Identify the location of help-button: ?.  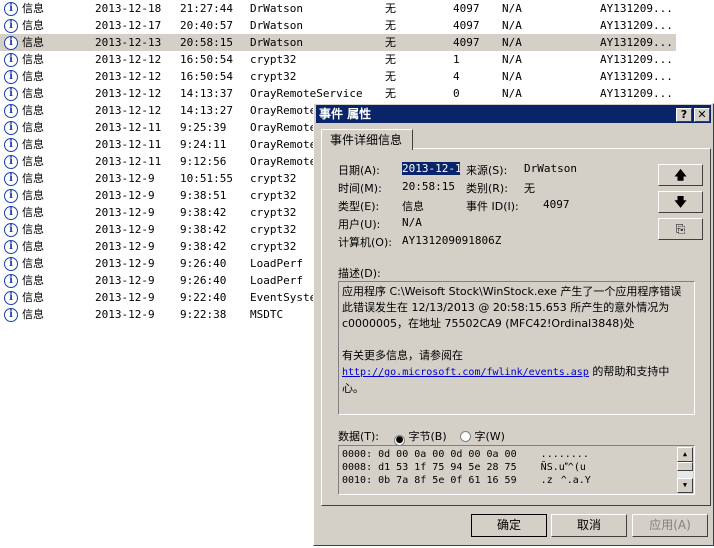
(684, 115).